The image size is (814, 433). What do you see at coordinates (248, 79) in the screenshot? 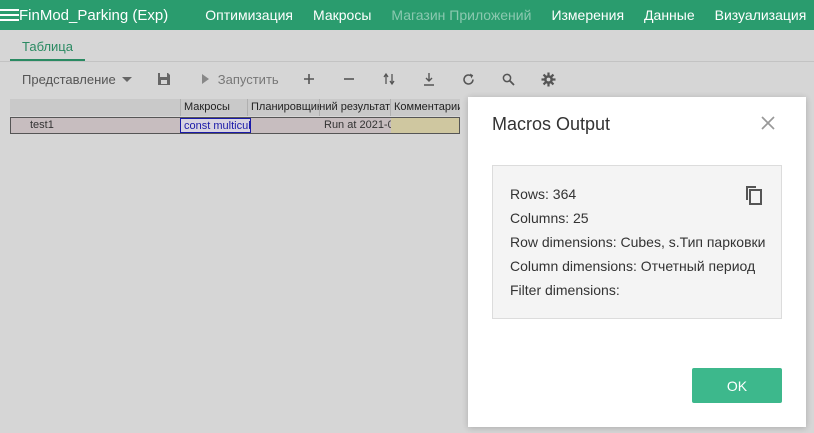
I see `run-button-label: Запустить` at bounding box center [248, 79].